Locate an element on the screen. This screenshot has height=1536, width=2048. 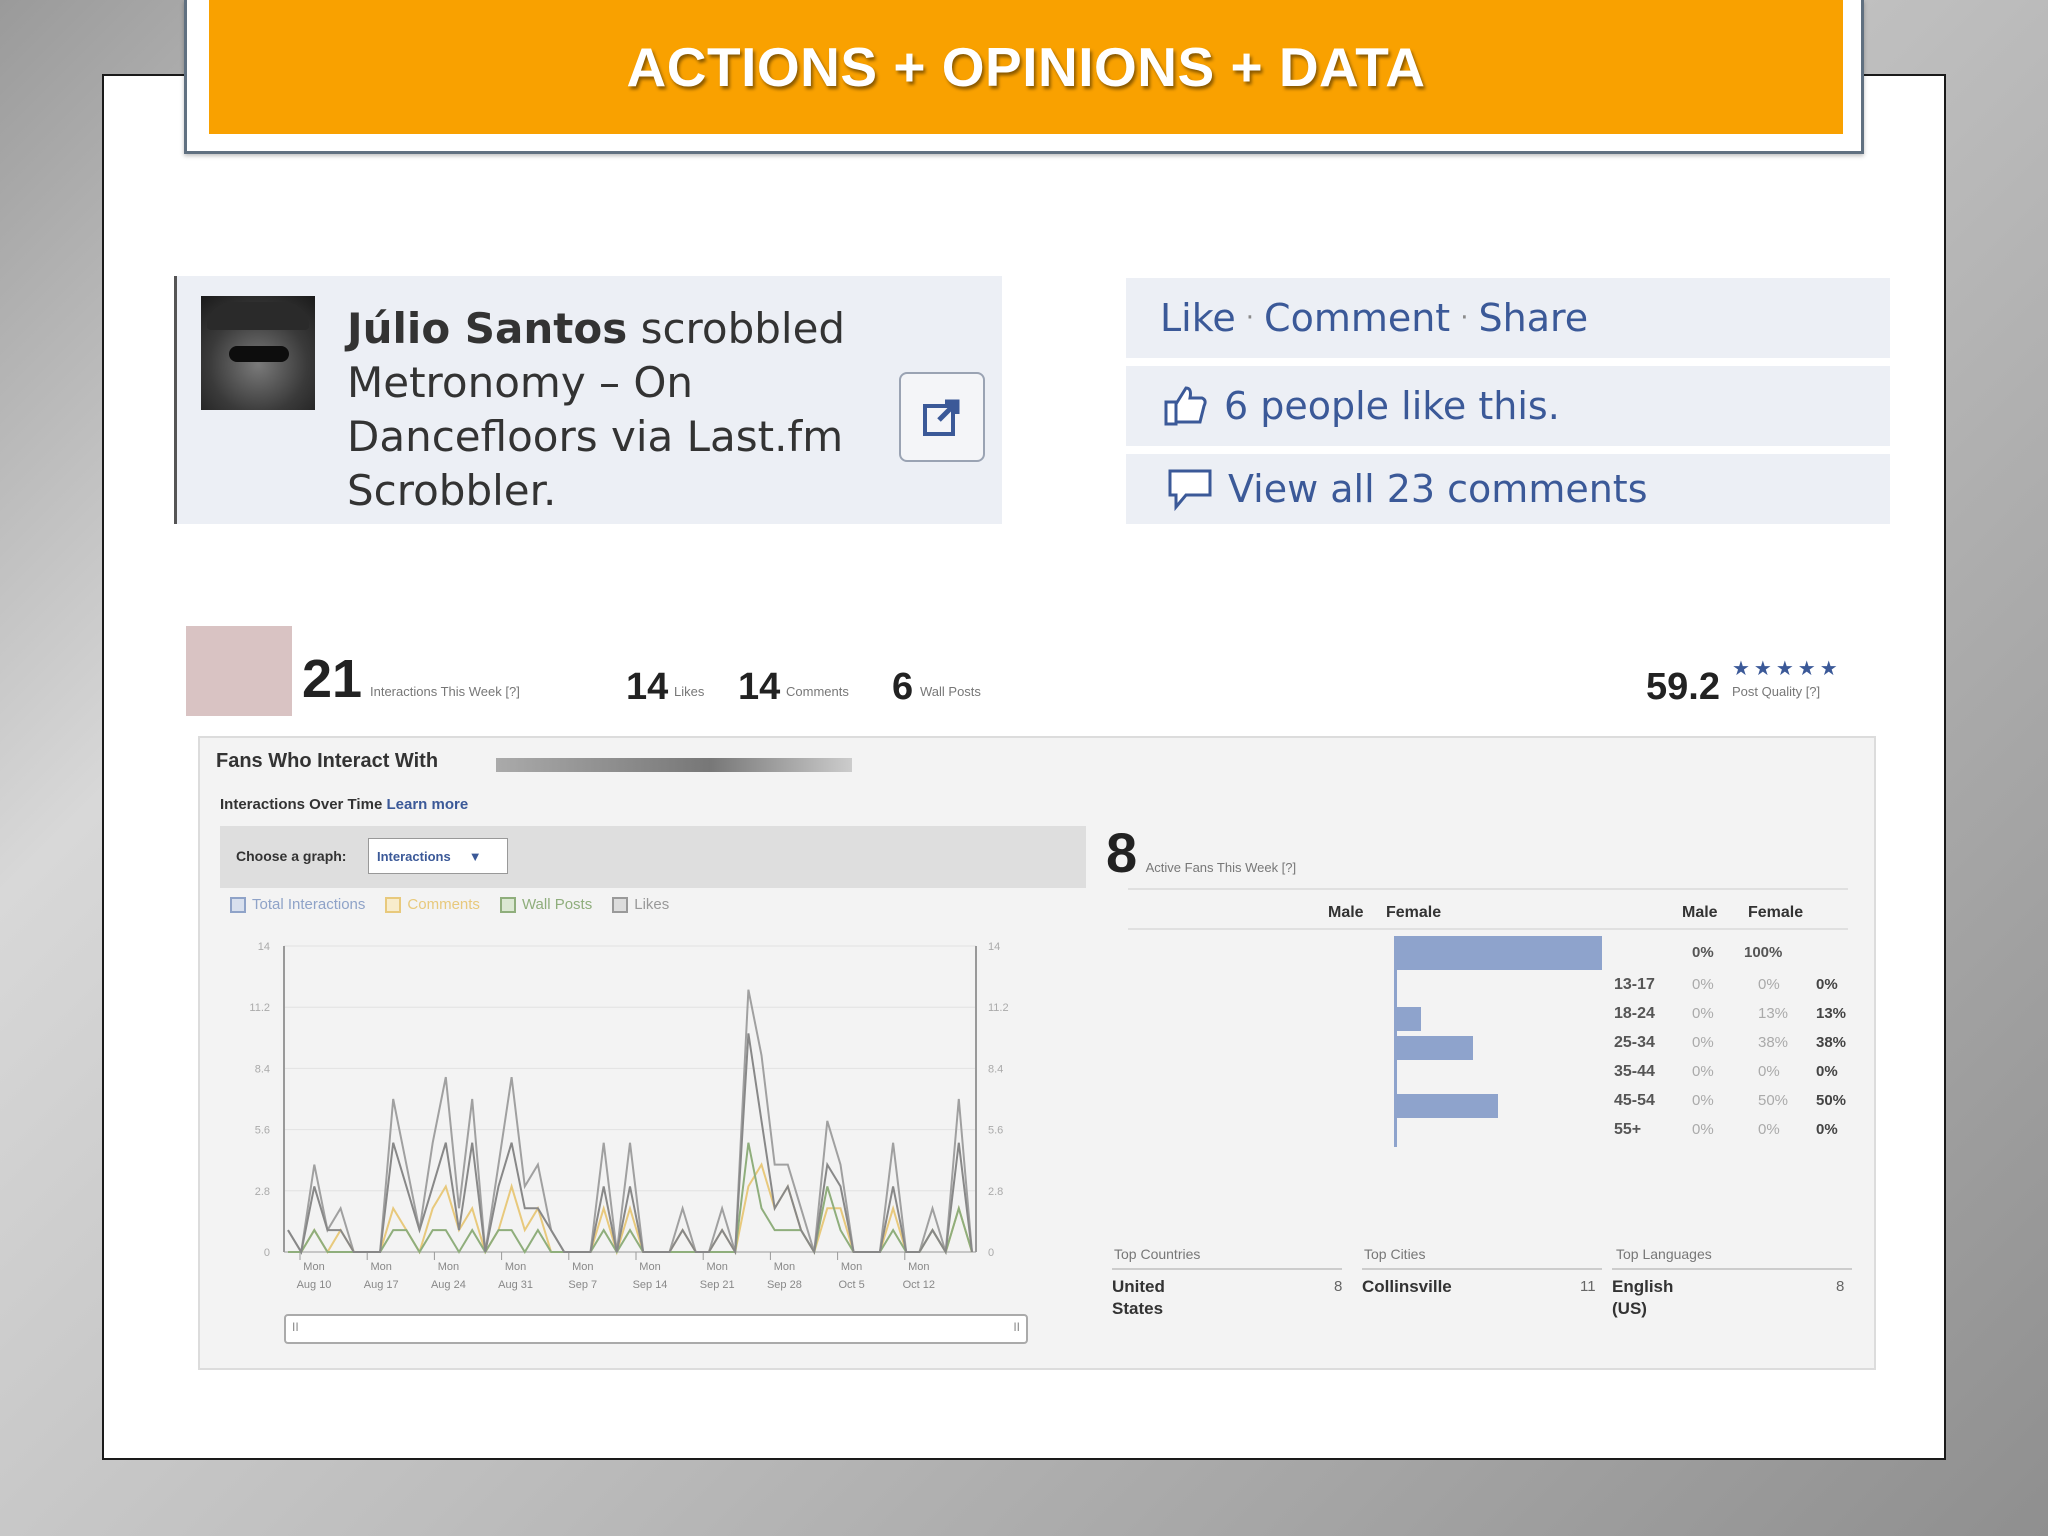
scroll-right-handle: II is located at coordinates (1016, 1327).